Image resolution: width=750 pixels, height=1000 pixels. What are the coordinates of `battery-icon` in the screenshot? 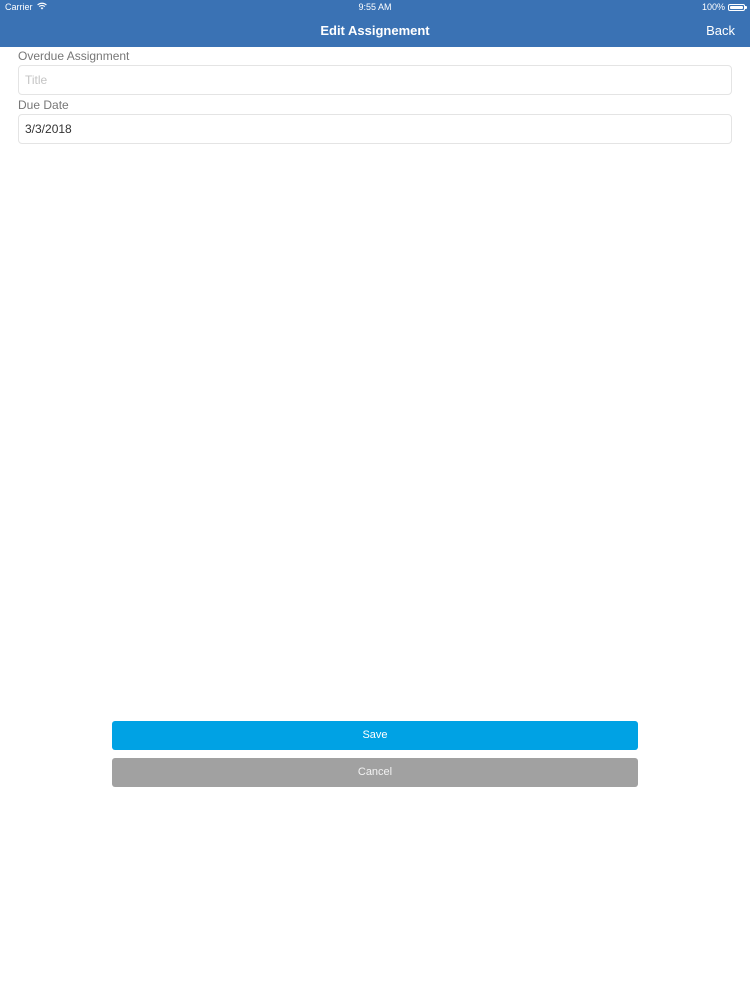 It's located at (737, 7).